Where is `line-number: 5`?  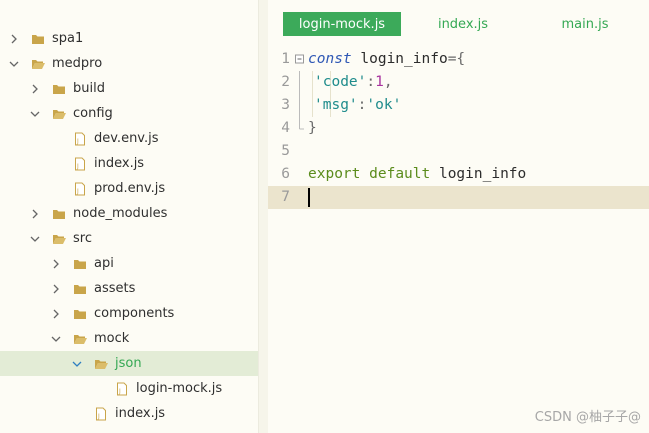 line-number: 5 is located at coordinates (285, 151).